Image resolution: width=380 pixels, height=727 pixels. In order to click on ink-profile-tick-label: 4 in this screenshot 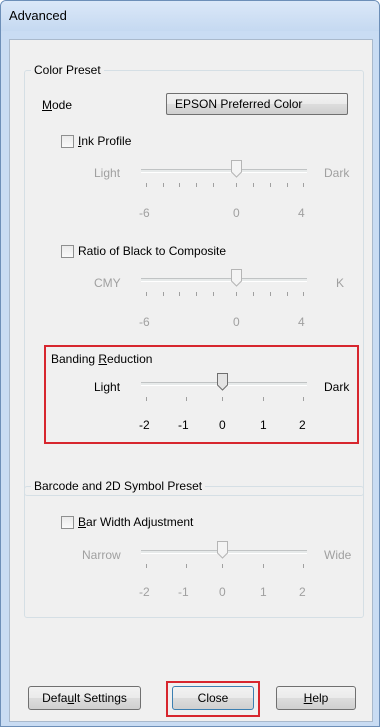, I will do `click(301, 213)`.